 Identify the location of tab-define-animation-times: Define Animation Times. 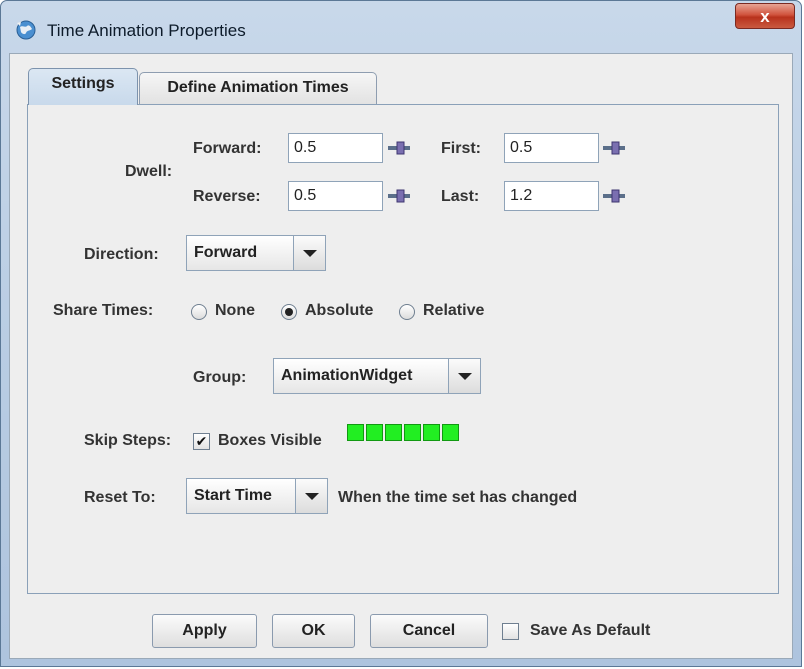
(258, 88).